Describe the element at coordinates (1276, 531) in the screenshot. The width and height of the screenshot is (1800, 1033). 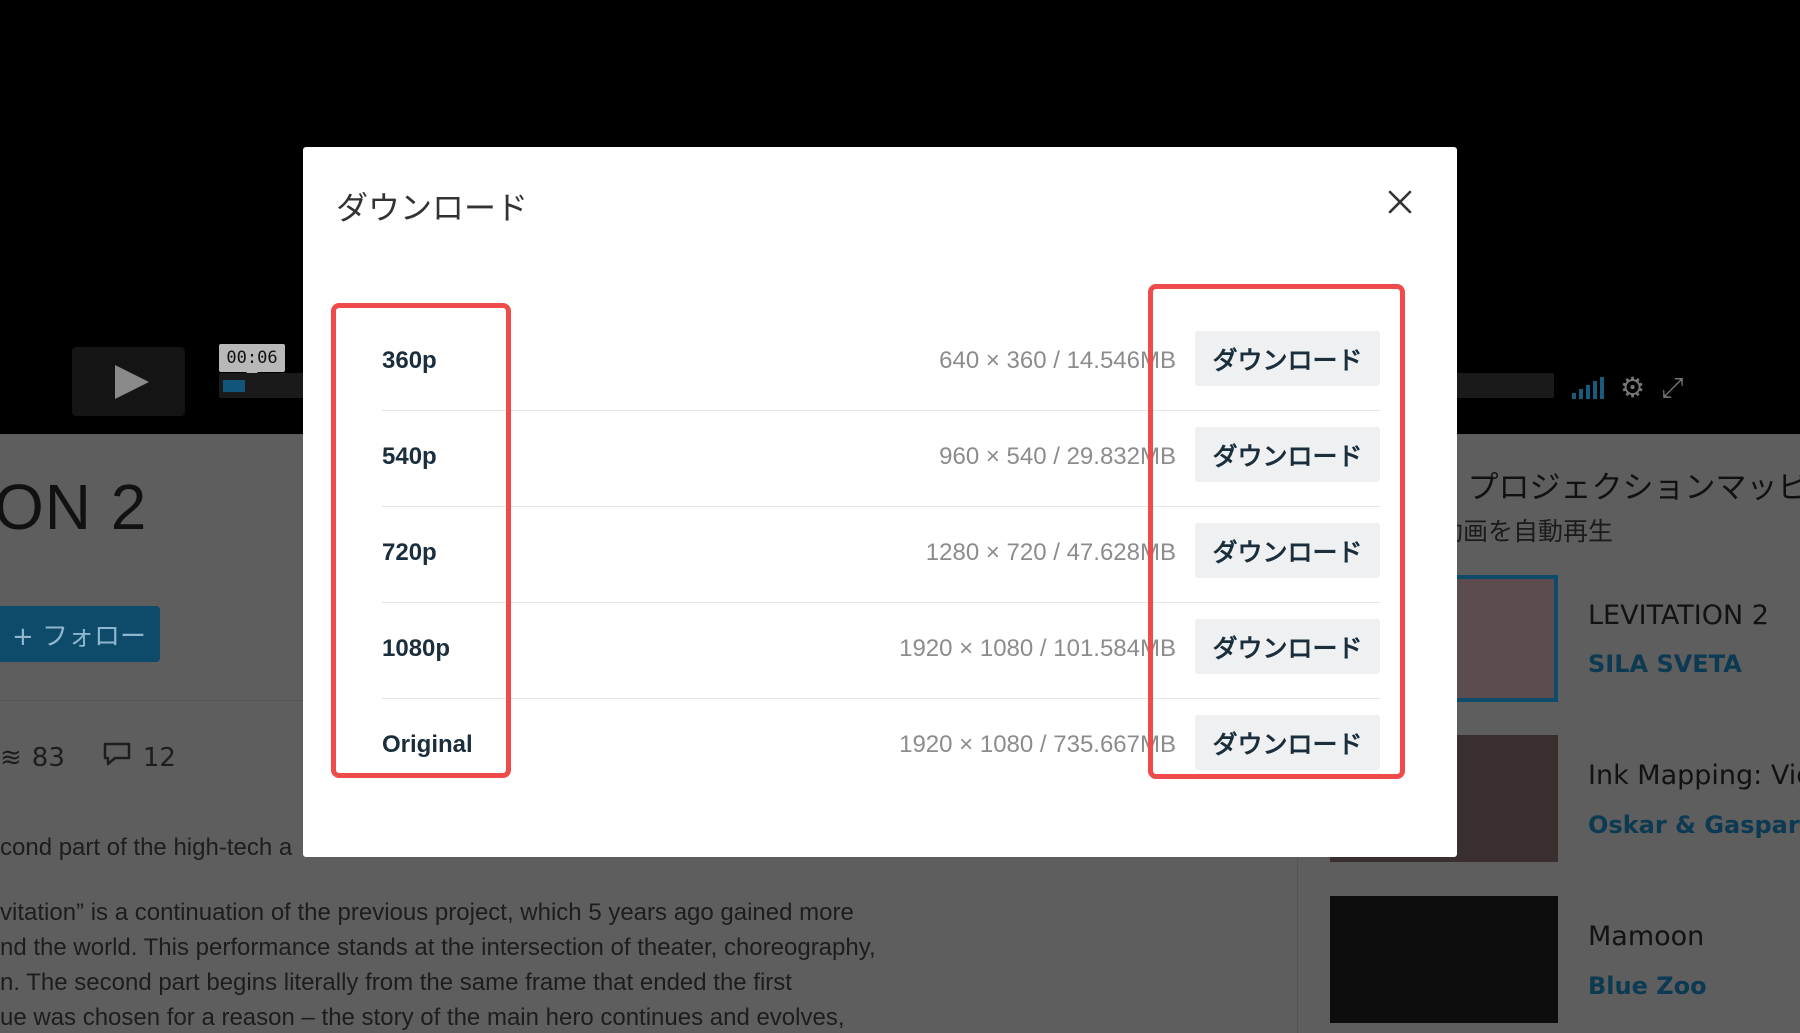
I see `highlight-box-buttons` at that location.